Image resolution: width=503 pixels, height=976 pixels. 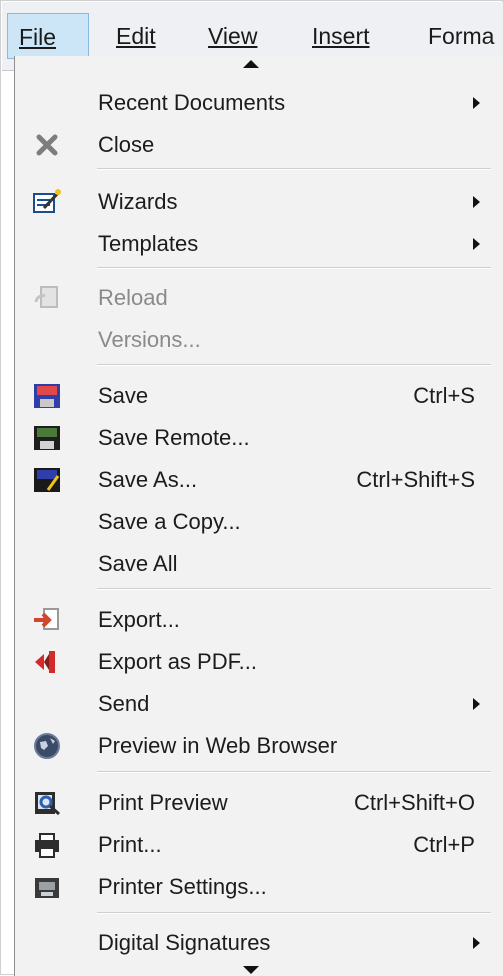 What do you see at coordinates (47, 438) in the screenshot?
I see `save-remote-icon` at bounding box center [47, 438].